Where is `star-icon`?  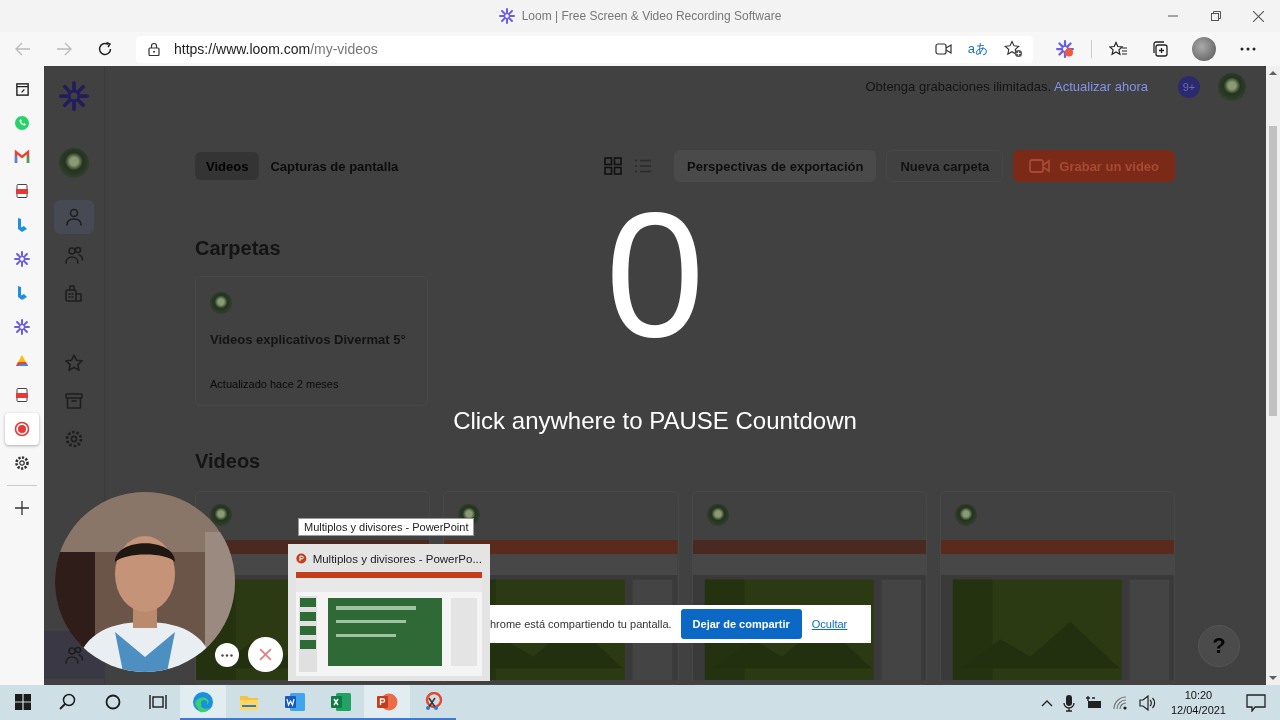
star-icon is located at coordinates (74, 363).